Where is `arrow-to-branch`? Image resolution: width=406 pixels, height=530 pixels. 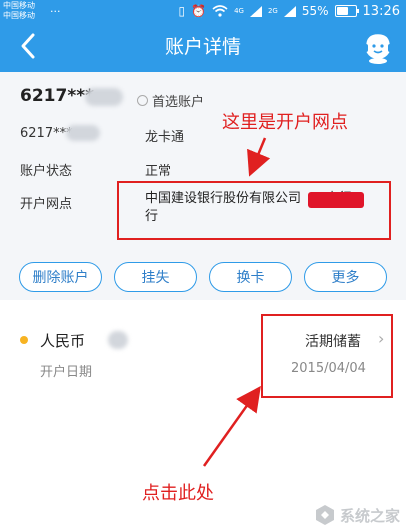 arrow-to-branch is located at coordinates (259, 157).